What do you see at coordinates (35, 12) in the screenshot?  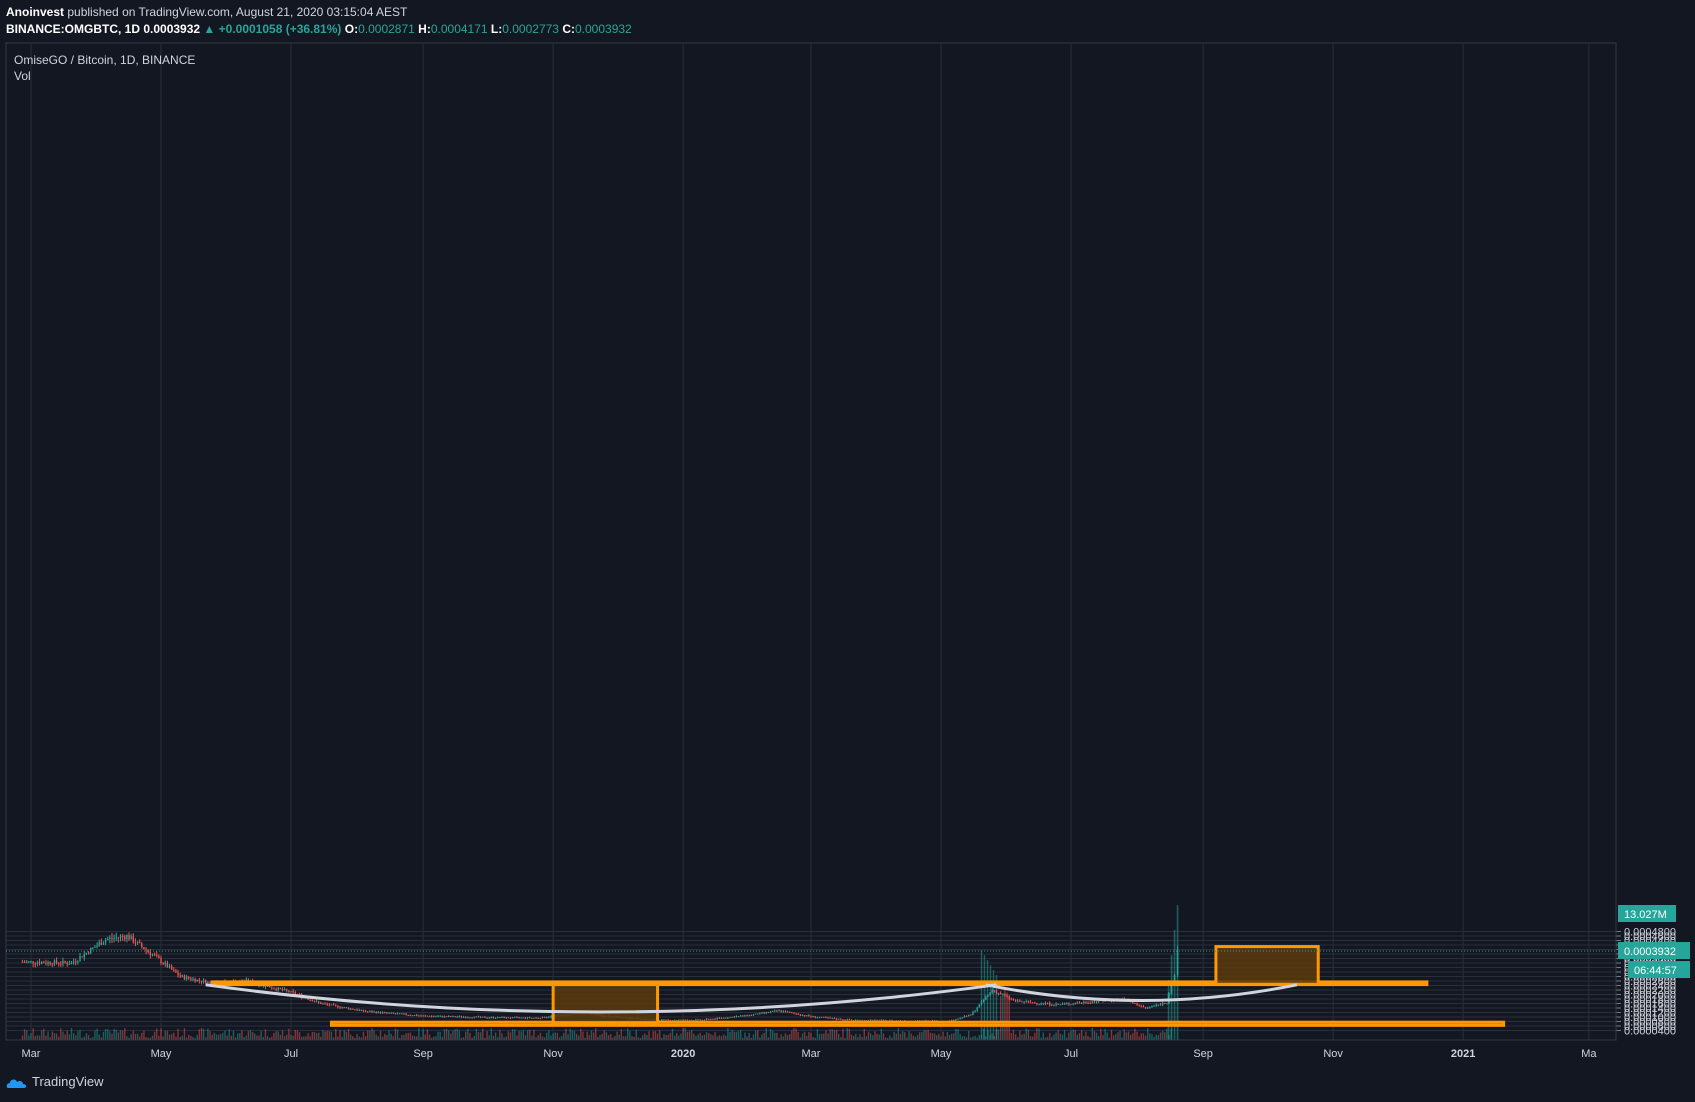 I see `author-name: Anoinvest` at bounding box center [35, 12].